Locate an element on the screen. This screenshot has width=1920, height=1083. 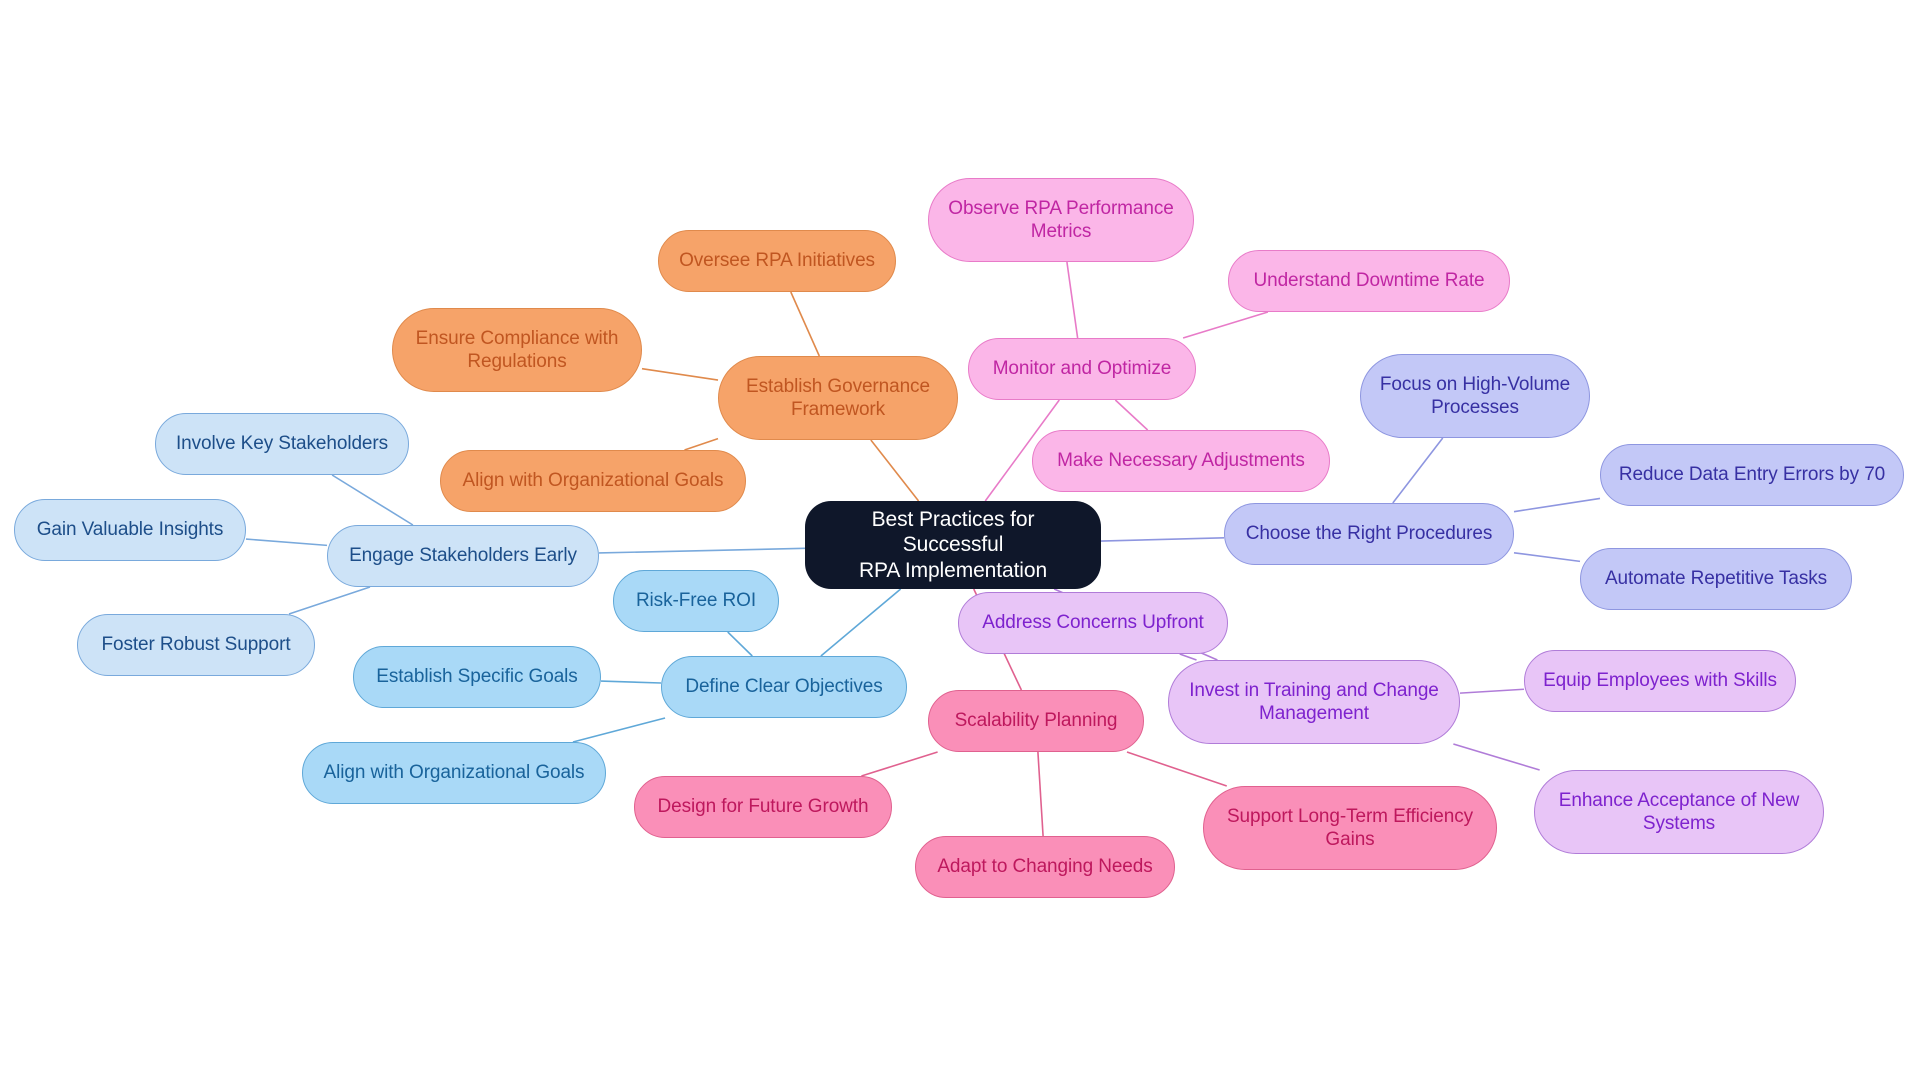
mindmap-leaf-node: Establish Specific Goals is located at coordinates (477, 677).